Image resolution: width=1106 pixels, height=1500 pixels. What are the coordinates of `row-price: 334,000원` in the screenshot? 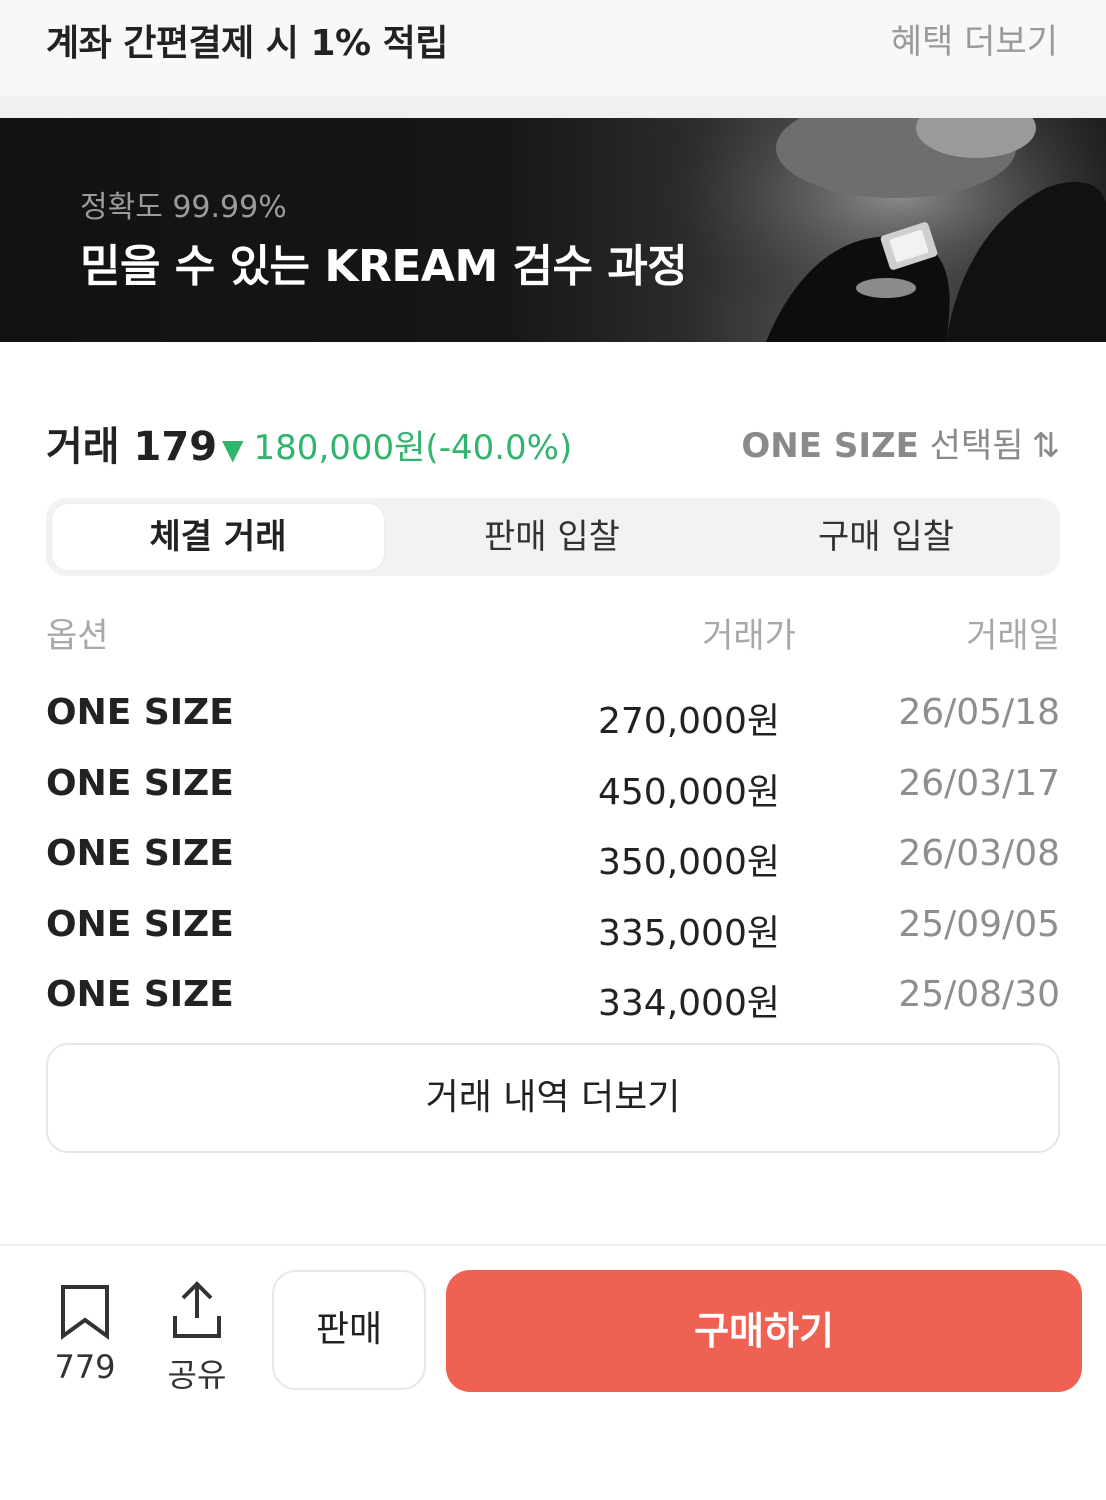 It's located at (689, 1003).